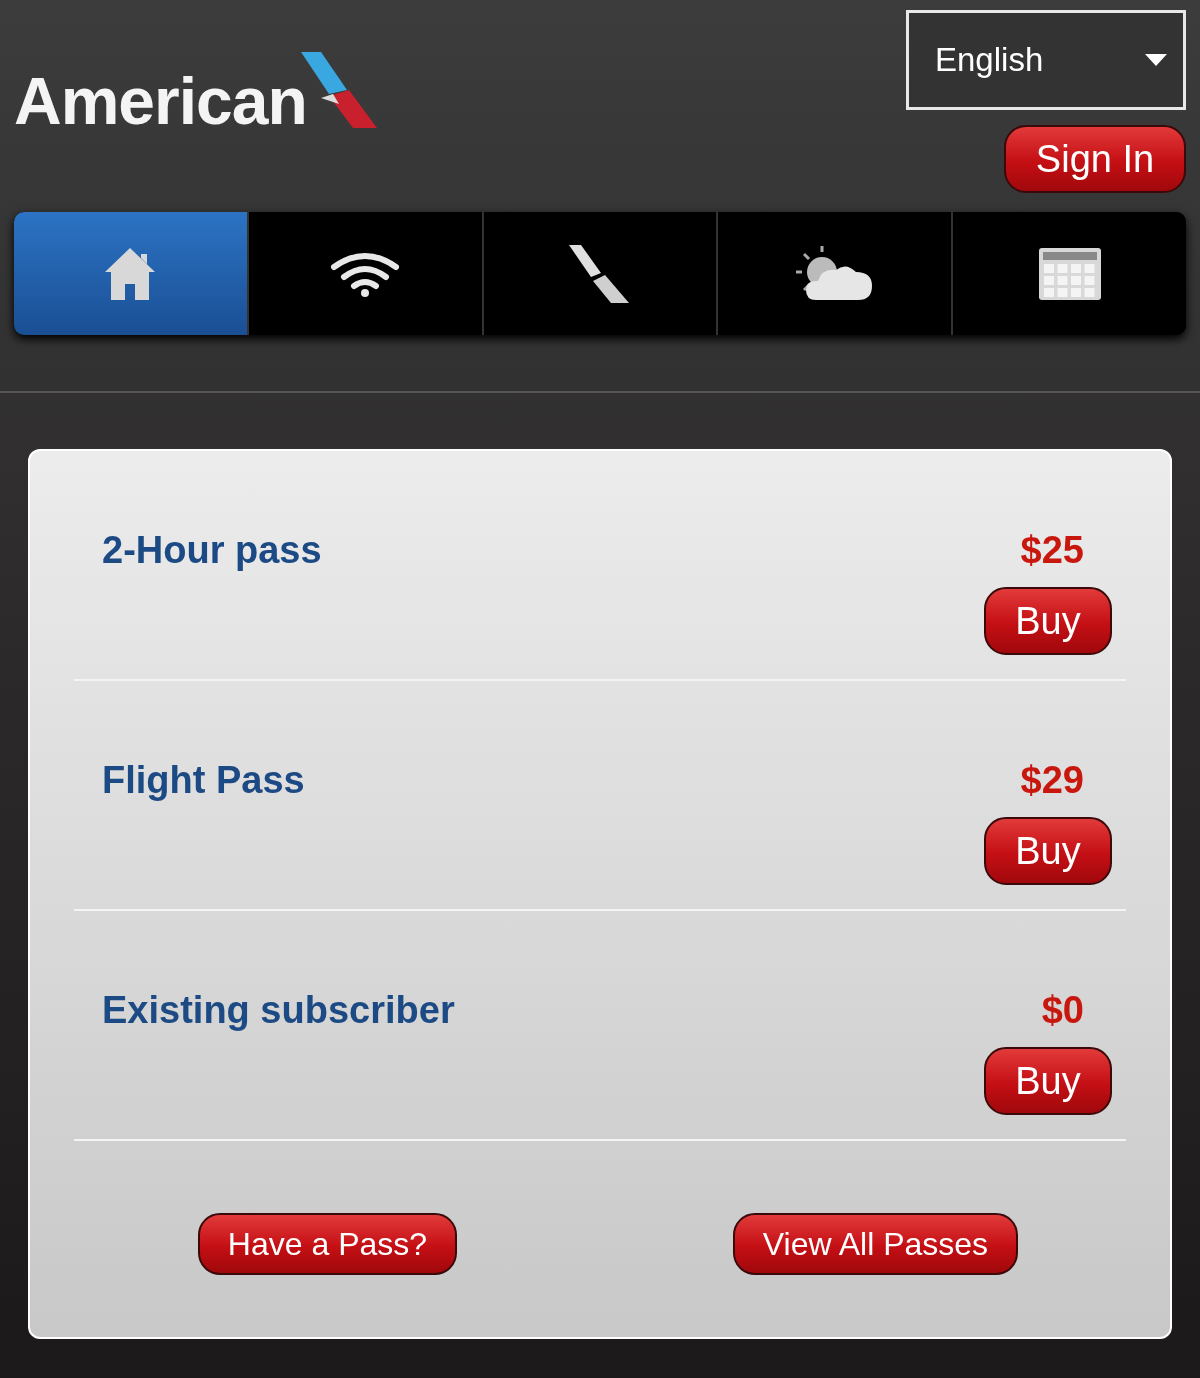  Describe the element at coordinates (278, 1010) in the screenshot. I see `pass-name: Existing subscriber` at that location.